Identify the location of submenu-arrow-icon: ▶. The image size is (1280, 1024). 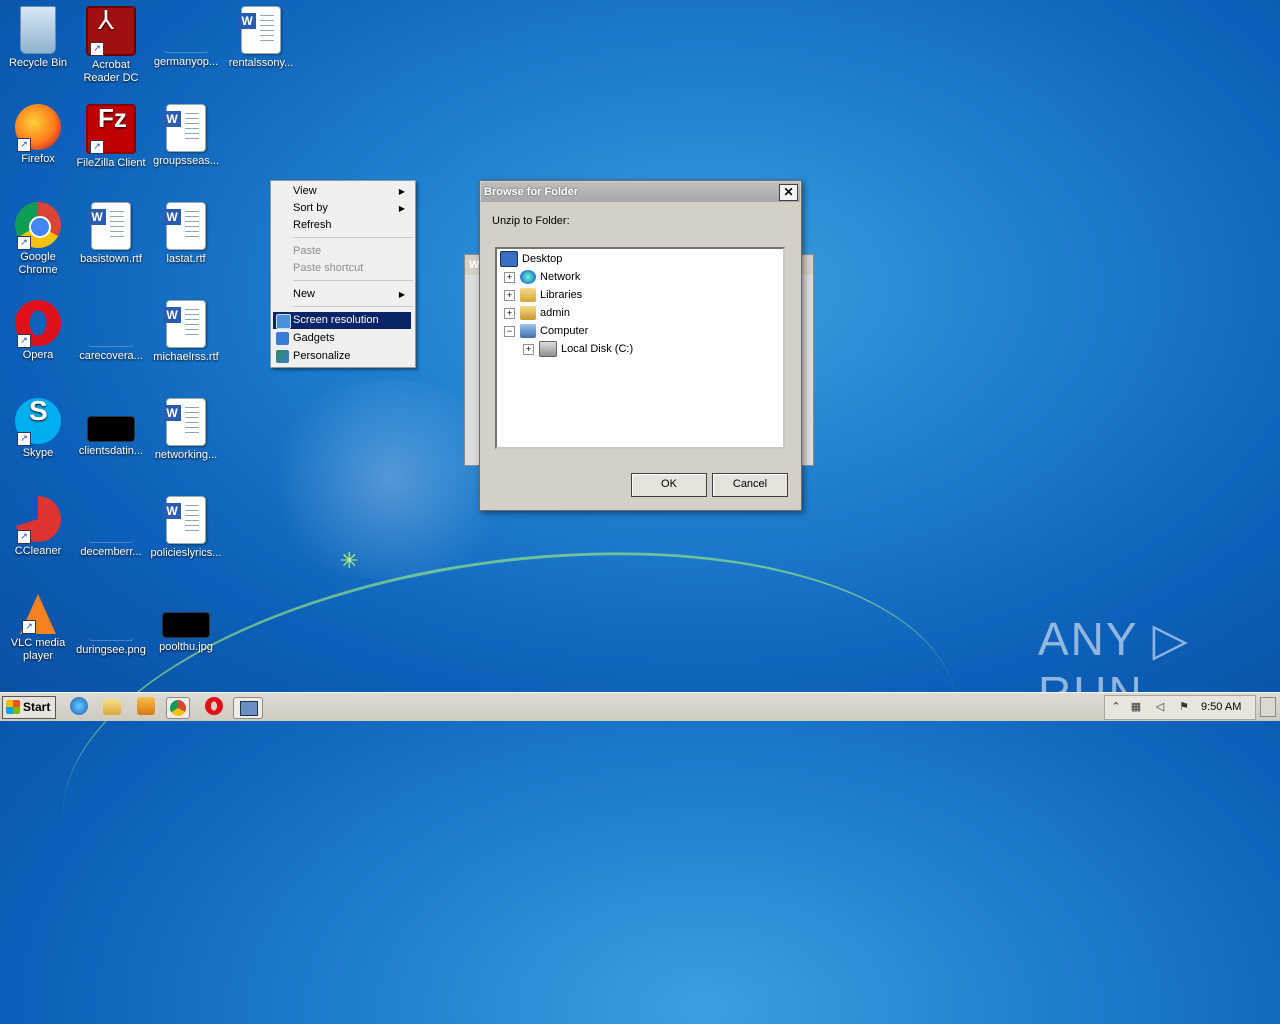
(401, 191).